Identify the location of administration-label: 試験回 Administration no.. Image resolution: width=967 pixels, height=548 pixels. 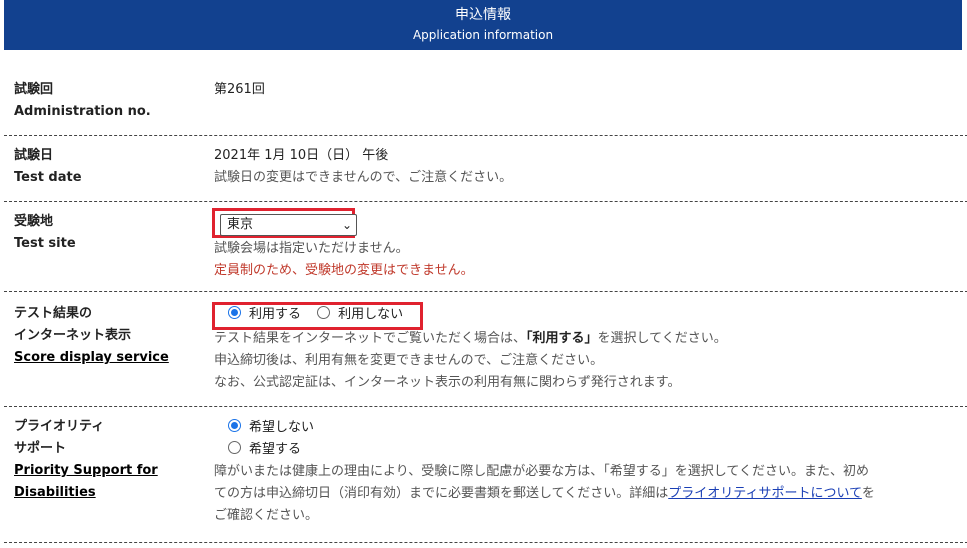
(82, 101).